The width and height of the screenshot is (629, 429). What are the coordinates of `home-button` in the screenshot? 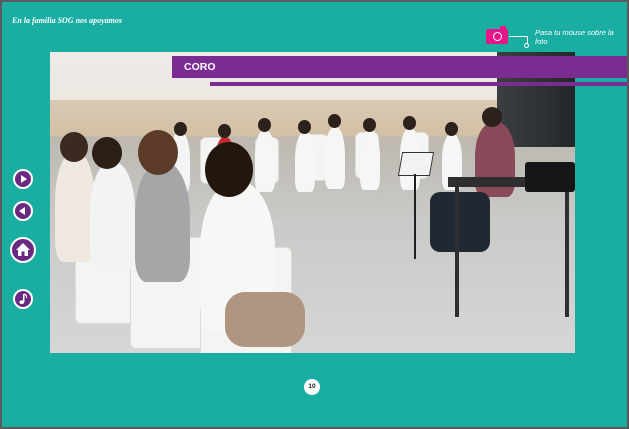 It's located at (23, 250).